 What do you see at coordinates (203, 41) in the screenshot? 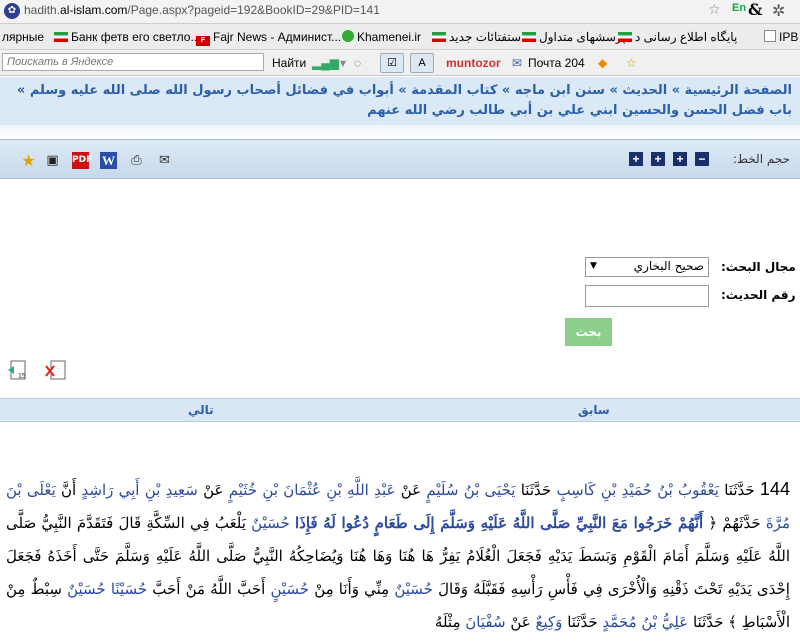
I see `fajr-icon: F` at bounding box center [203, 41].